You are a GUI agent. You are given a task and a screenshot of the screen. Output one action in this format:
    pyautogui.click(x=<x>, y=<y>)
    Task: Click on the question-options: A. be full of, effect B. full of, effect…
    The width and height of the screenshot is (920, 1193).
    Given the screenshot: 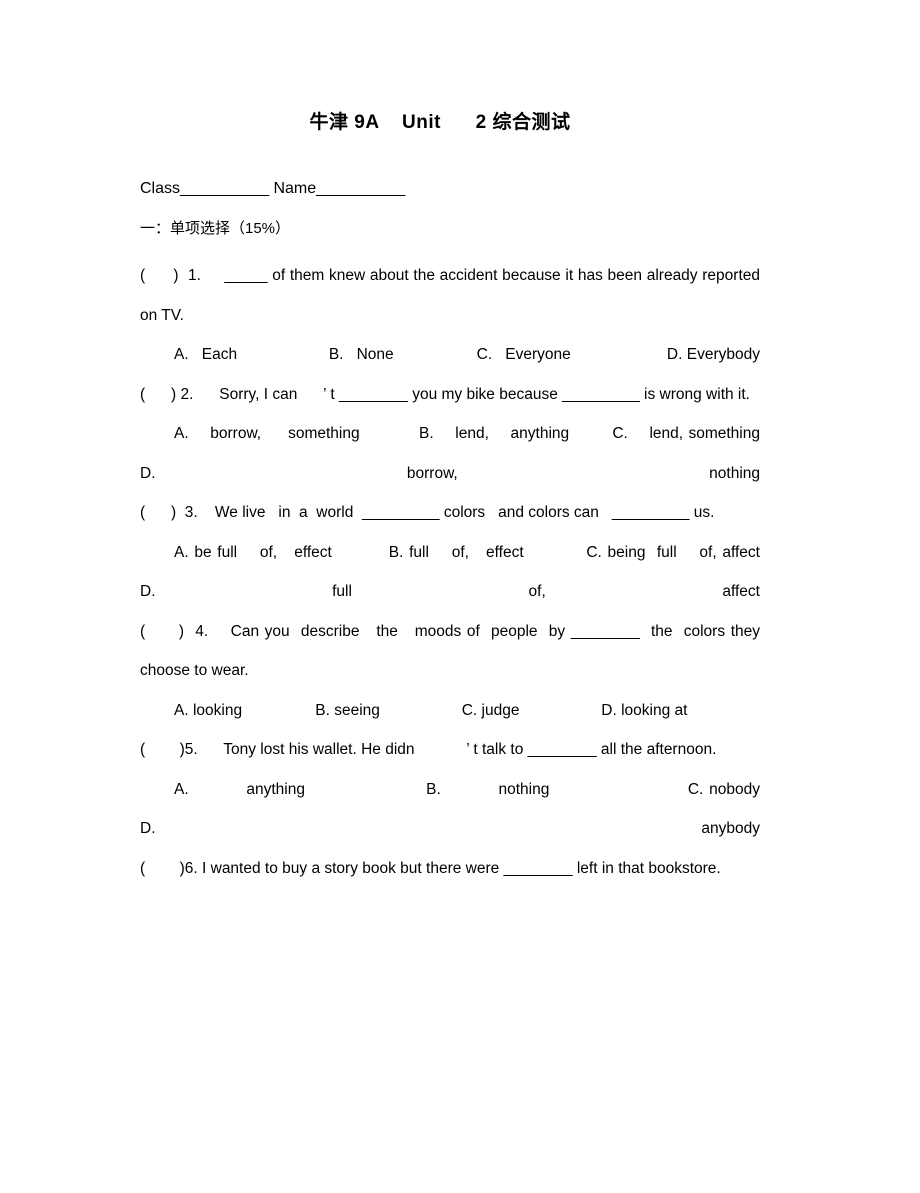 What is the action you would take?
    pyautogui.click(x=480, y=572)
    